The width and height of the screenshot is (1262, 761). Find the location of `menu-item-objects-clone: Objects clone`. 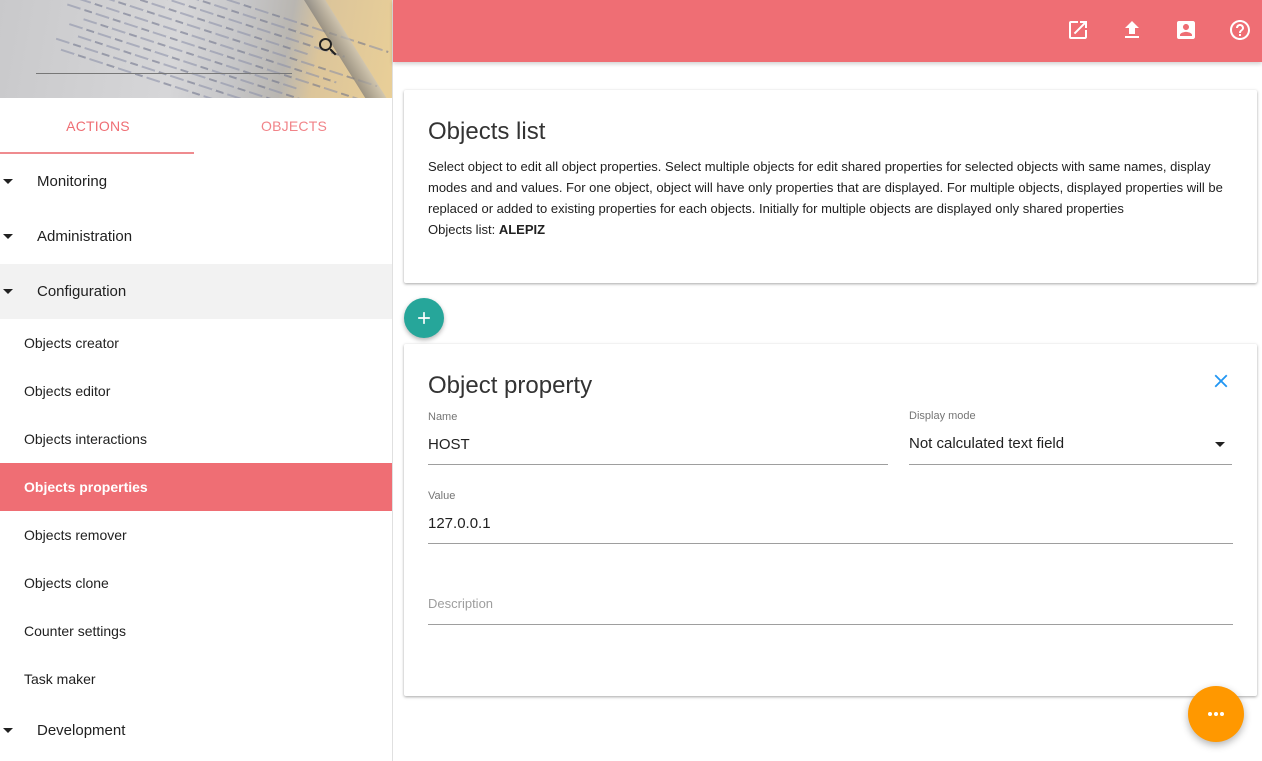

menu-item-objects-clone: Objects clone is located at coordinates (196, 583).